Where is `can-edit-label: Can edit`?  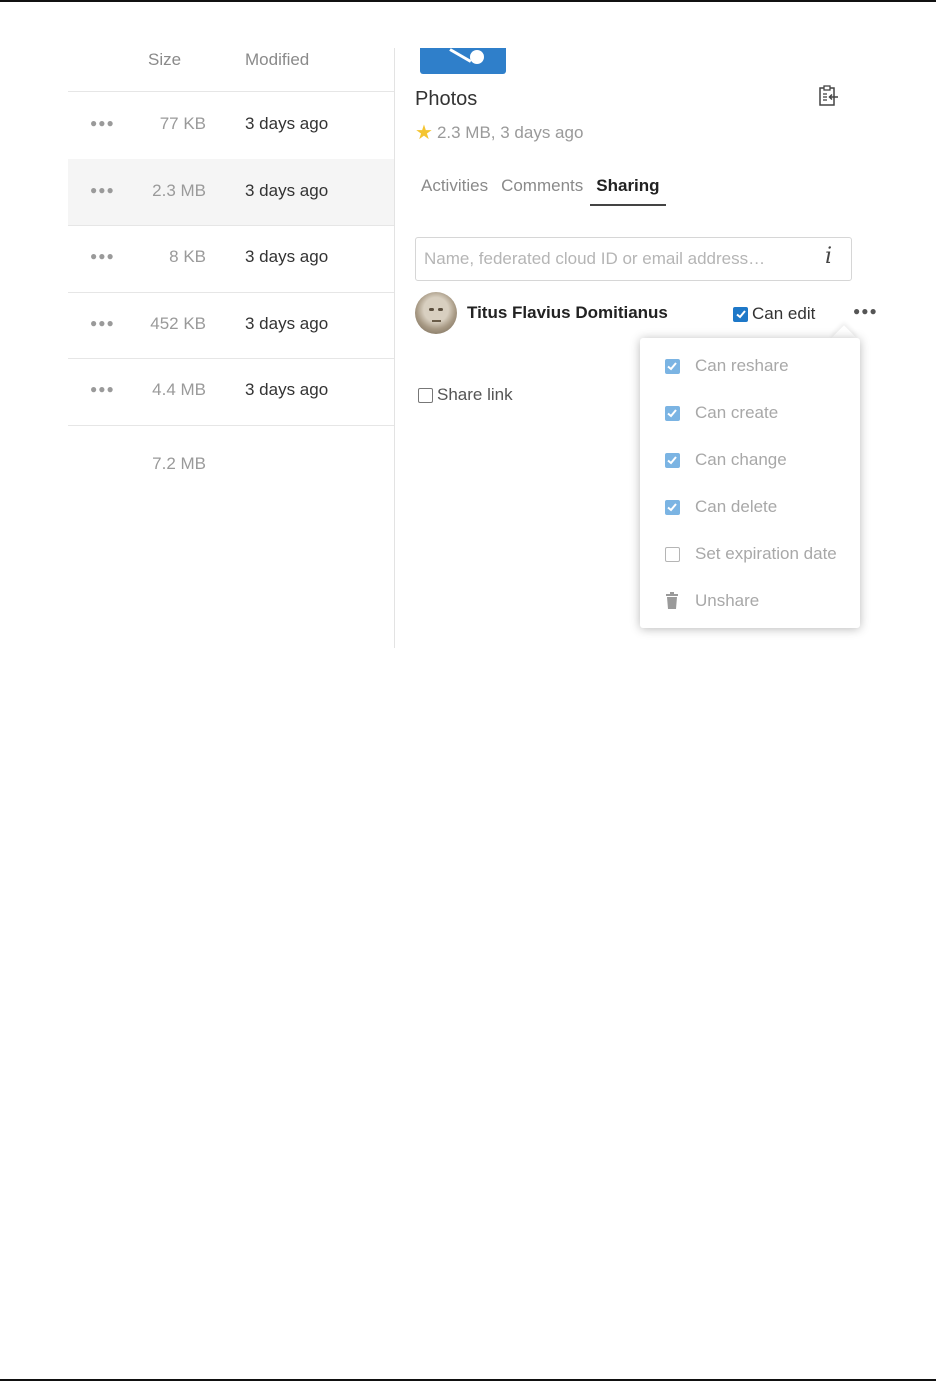 can-edit-label: Can edit is located at coordinates (784, 313).